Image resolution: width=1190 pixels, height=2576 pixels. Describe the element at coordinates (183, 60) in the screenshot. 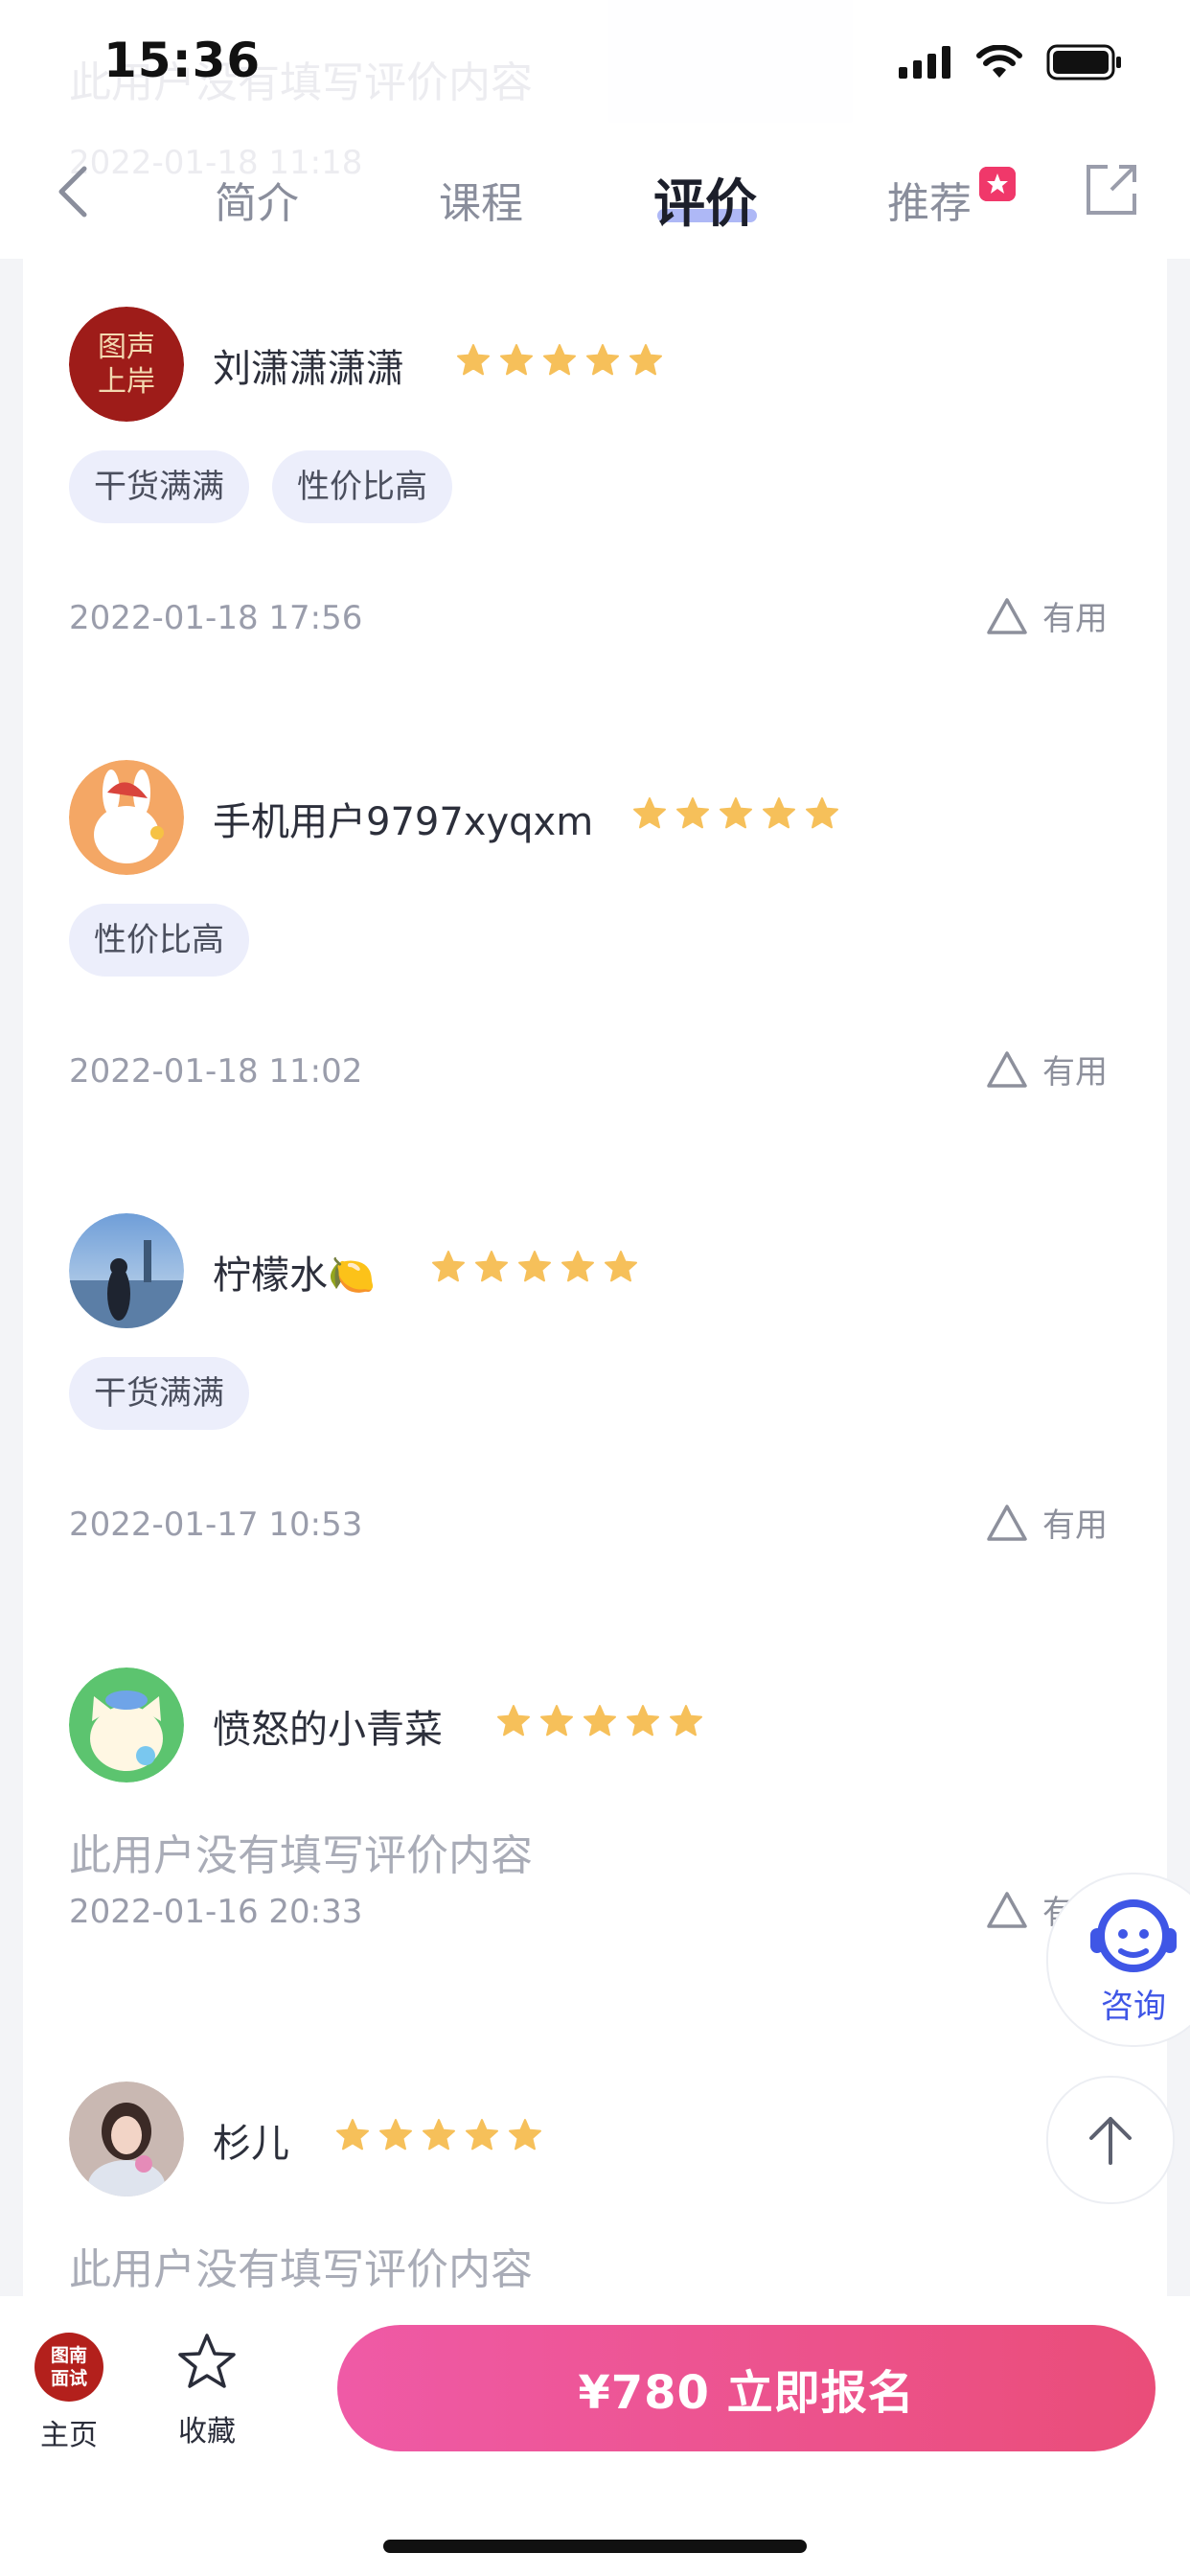

I see `status-time: 15:36` at that location.